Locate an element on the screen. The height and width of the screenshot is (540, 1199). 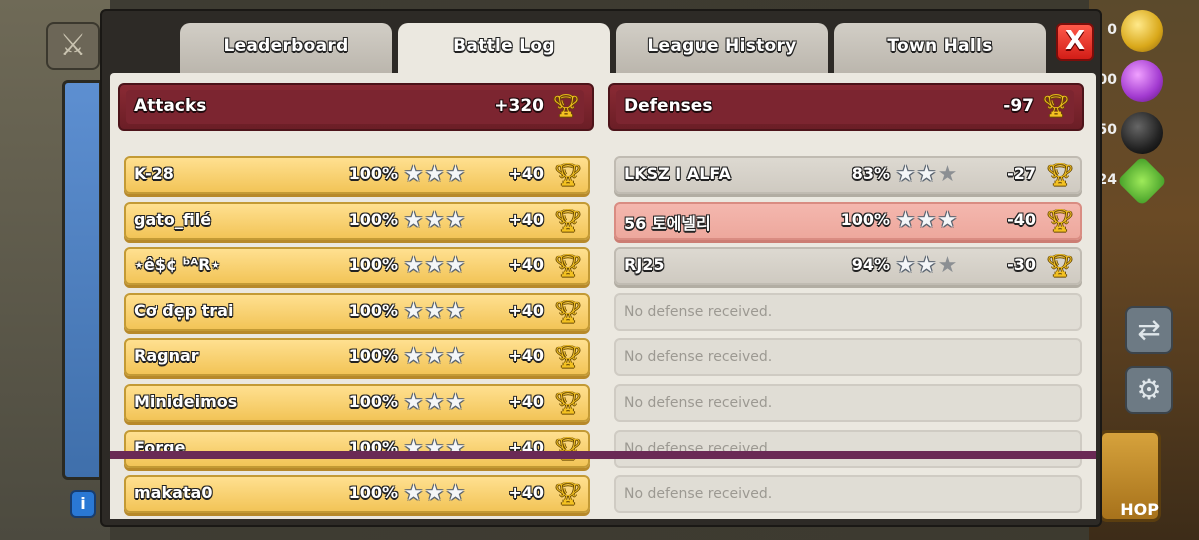
trophy-change: -40 is located at coordinates (1021, 219).